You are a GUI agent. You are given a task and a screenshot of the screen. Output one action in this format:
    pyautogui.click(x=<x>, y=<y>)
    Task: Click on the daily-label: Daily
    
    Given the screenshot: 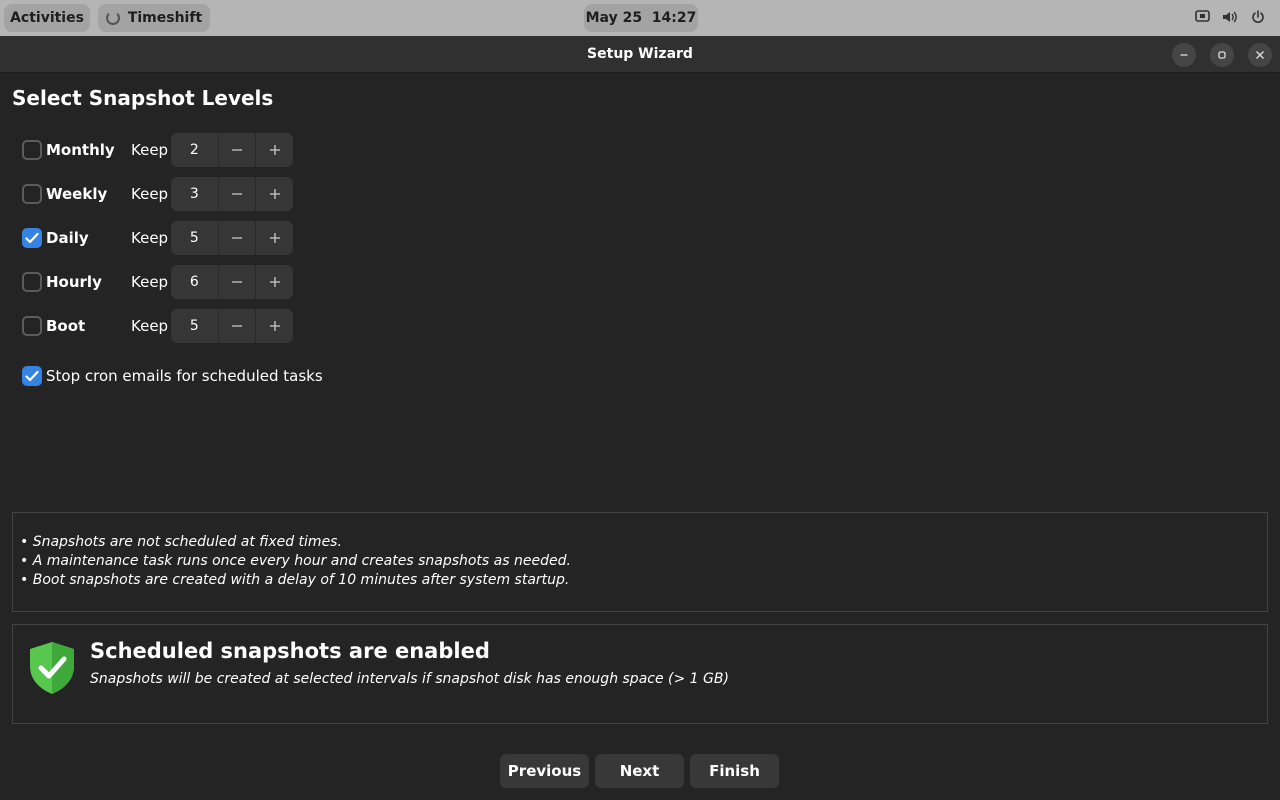 What is the action you would take?
    pyautogui.click(x=67, y=238)
    